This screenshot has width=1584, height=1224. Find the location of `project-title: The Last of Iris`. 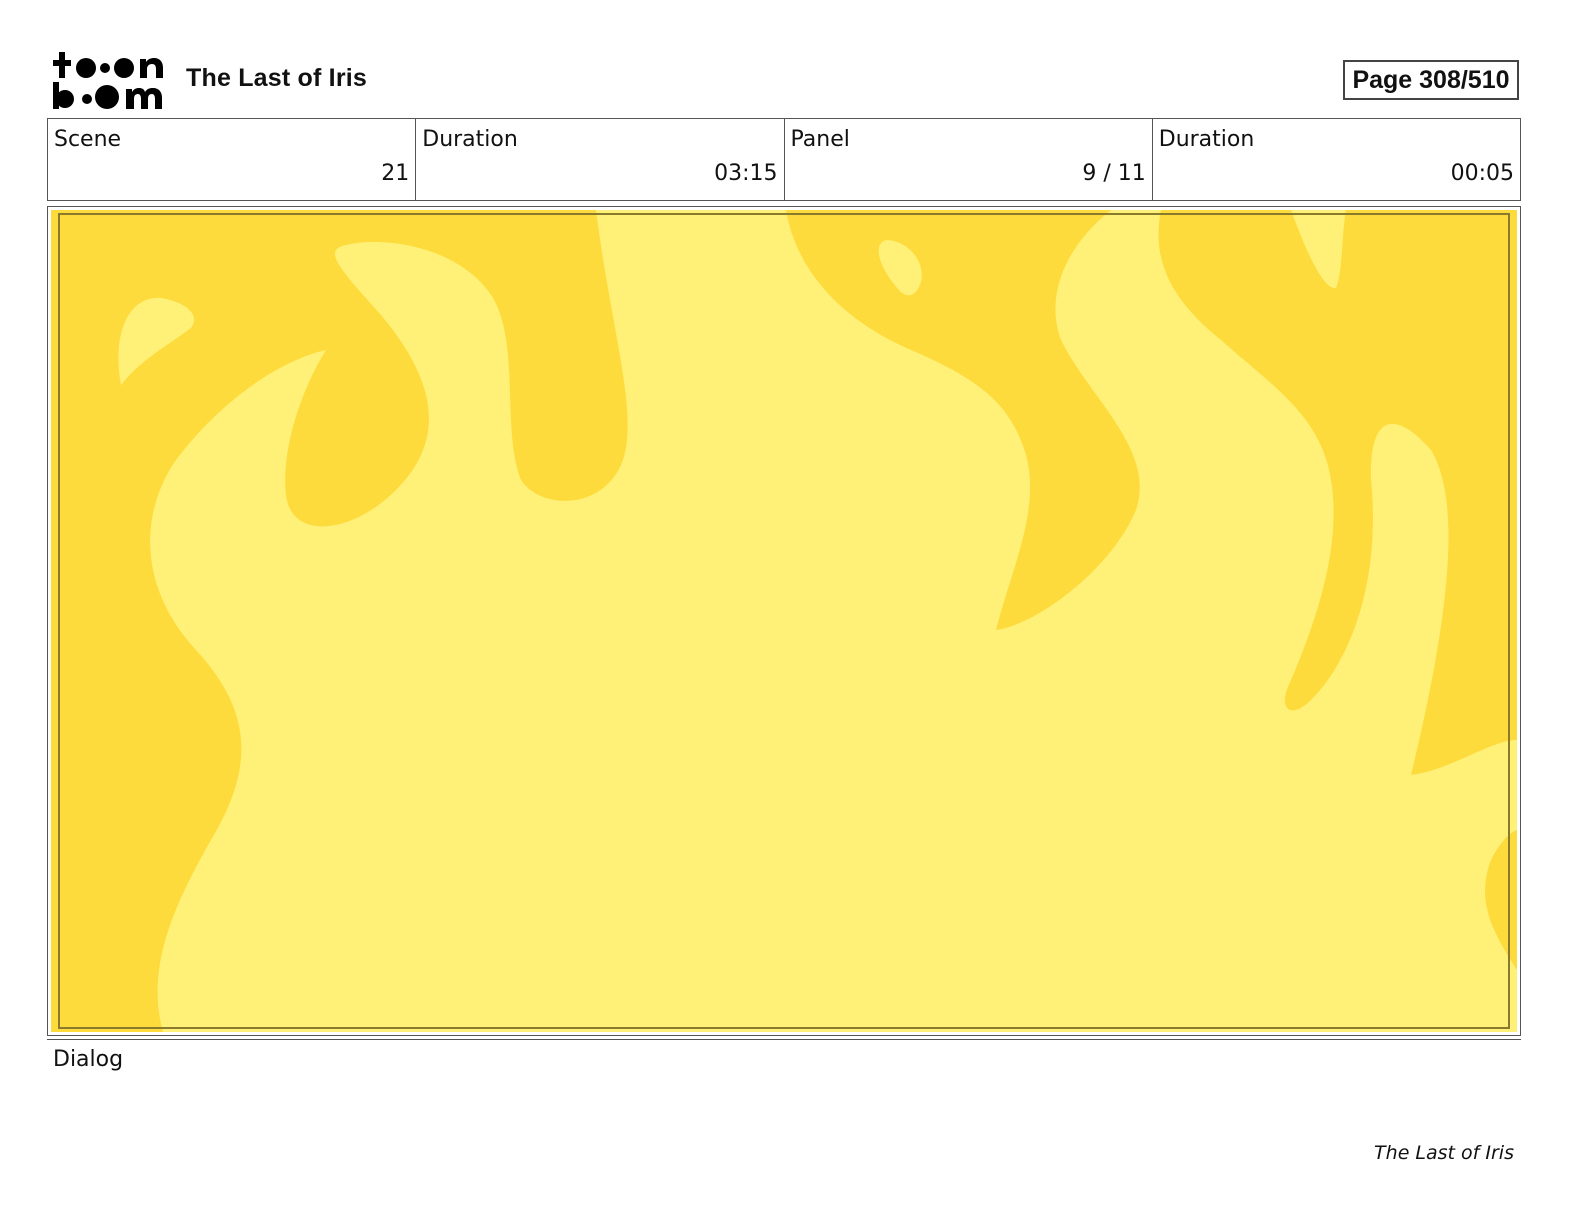

project-title: The Last of Iris is located at coordinates (277, 78).